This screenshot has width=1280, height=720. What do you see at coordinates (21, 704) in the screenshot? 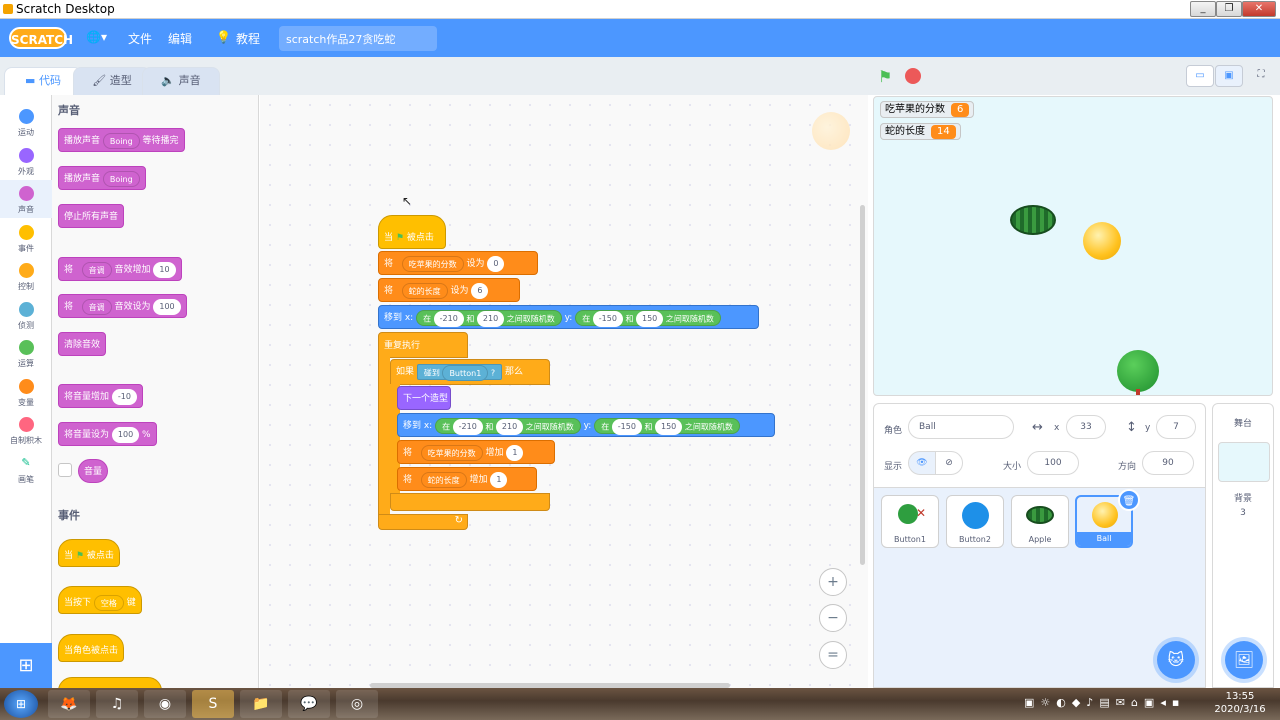
I see `start-button: ⊞` at bounding box center [21, 704].